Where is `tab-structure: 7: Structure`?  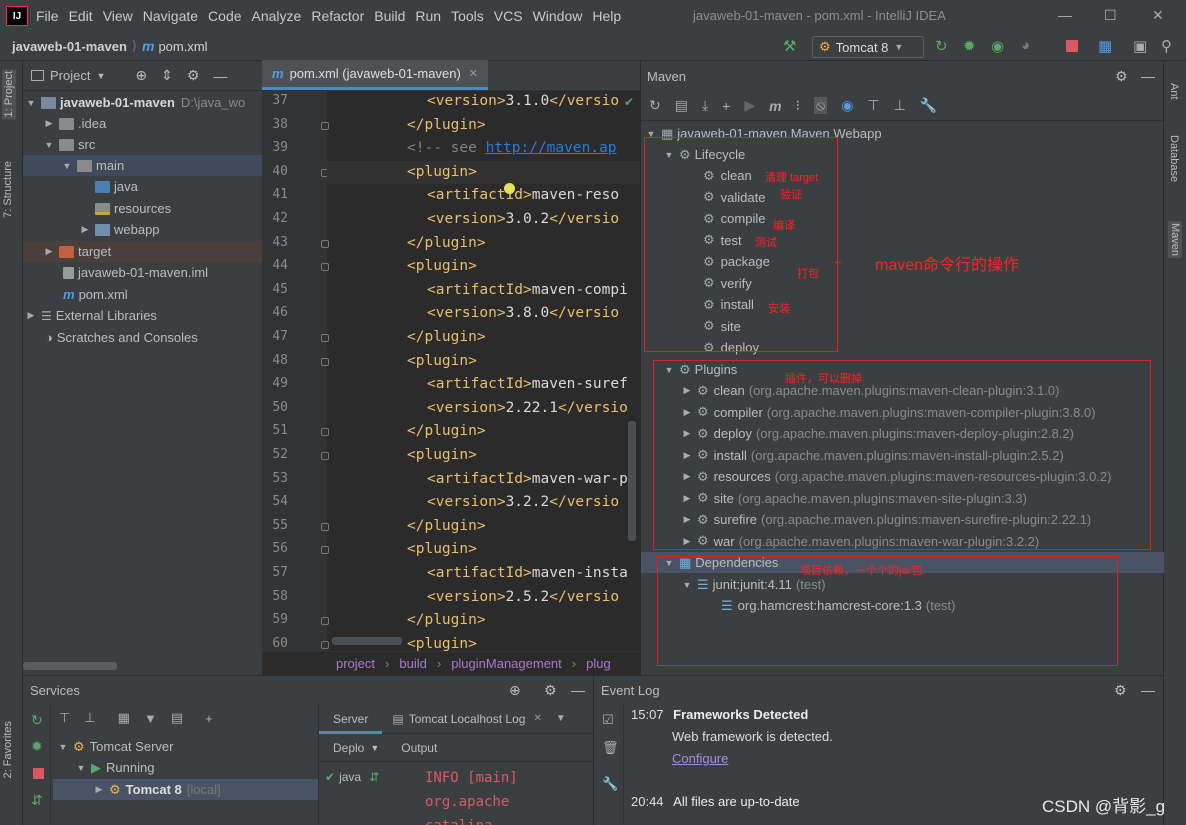 tab-structure: 7: Structure is located at coordinates (8, 189).